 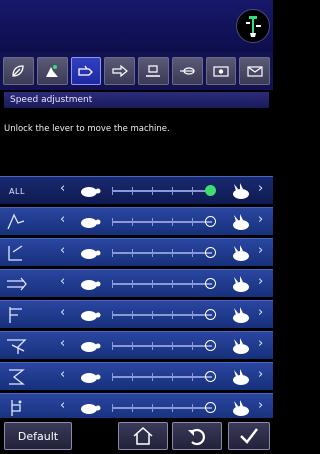 I want to click on speed-row-7: ‹ ›, so click(x=136, y=407).